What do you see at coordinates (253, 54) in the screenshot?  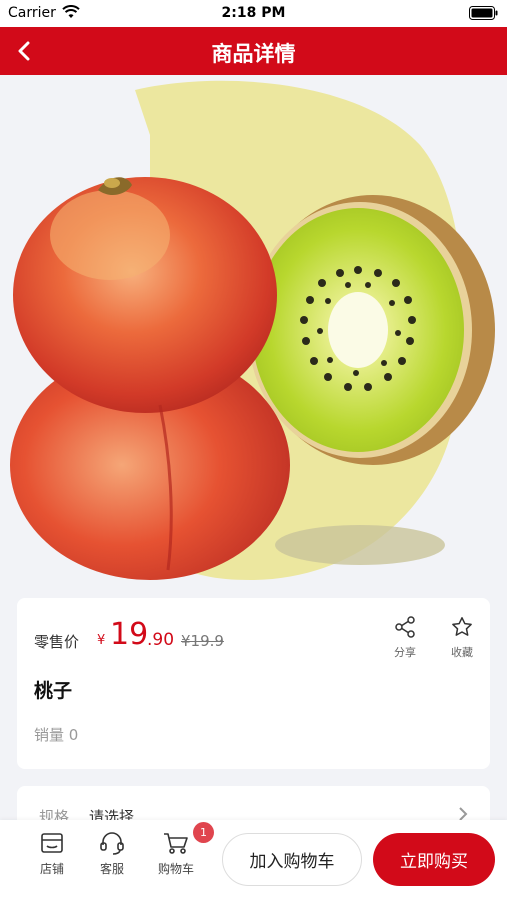 I see `page-title: 商品详情` at bounding box center [253, 54].